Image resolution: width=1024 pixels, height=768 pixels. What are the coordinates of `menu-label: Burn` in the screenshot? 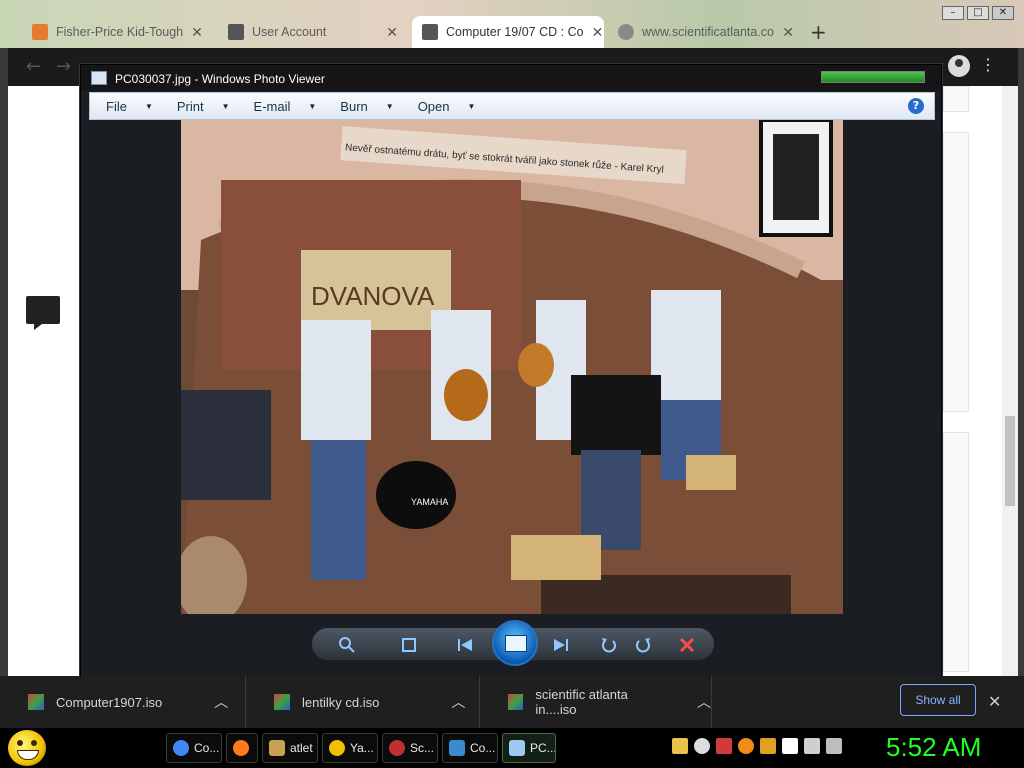 It's located at (354, 106).